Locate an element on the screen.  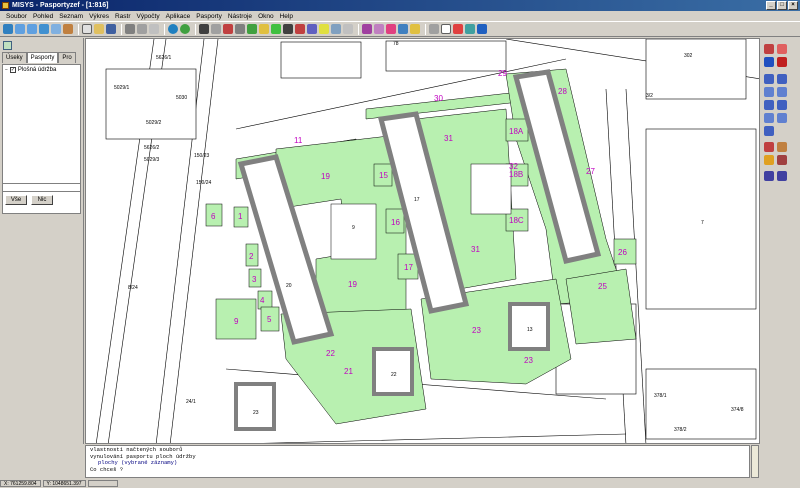
menu-rastr: Rastr is located at coordinates (123, 16).